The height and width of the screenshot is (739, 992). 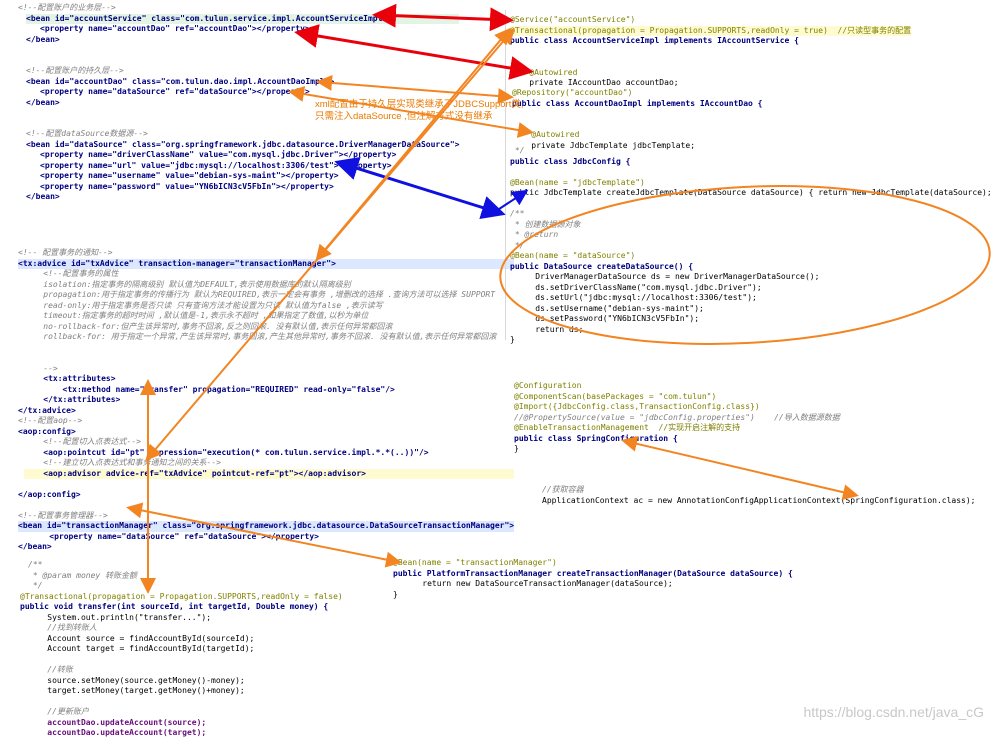 What do you see at coordinates (443, 17) in the screenshot?
I see `arrow-accountservice` at bounding box center [443, 17].